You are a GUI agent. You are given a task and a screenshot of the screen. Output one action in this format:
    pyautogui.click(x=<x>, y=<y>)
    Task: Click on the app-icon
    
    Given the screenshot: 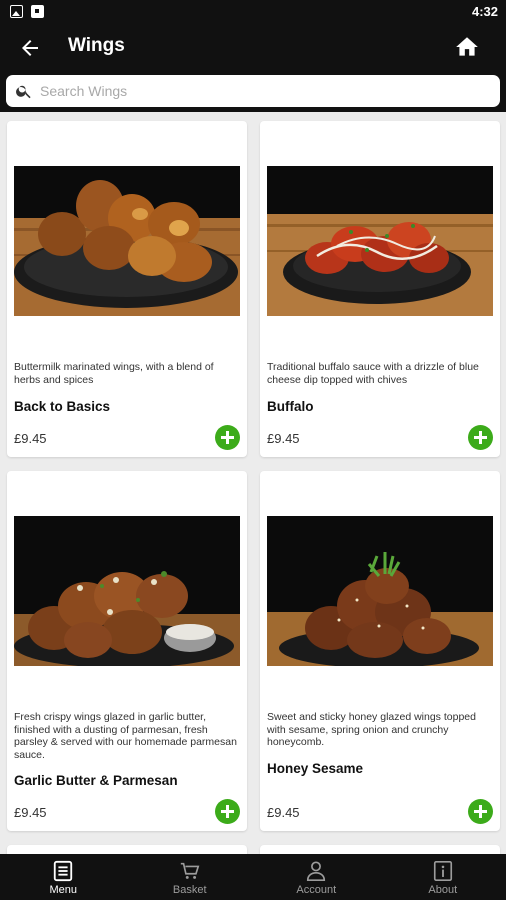 What is the action you would take?
    pyautogui.click(x=37, y=11)
    